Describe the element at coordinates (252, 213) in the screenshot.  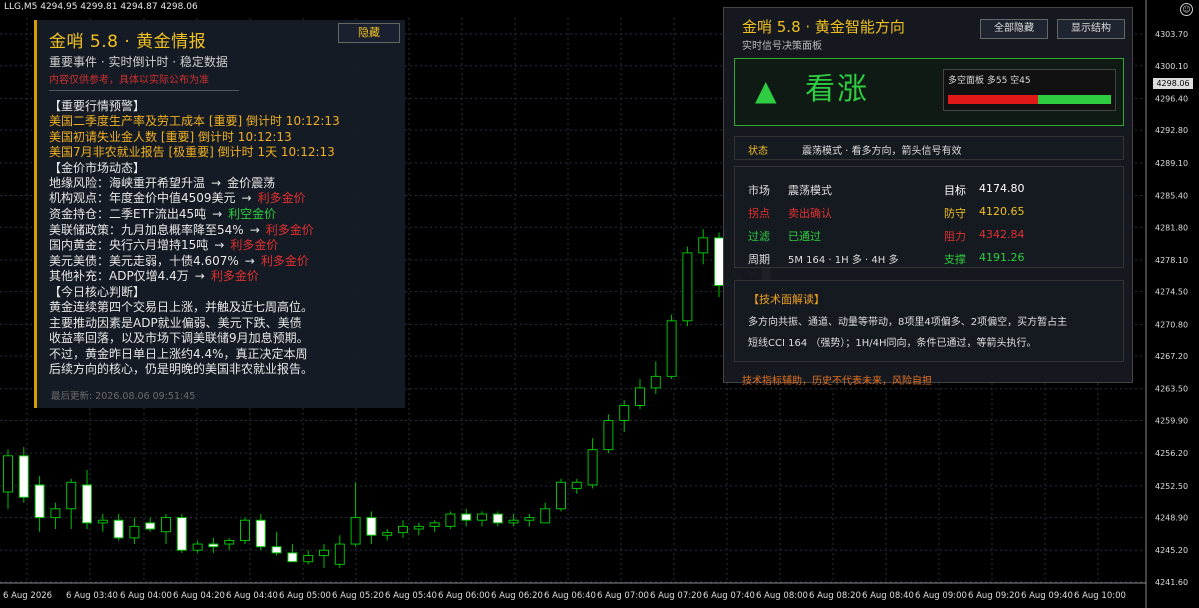
I see `market-result: 利空金价` at that location.